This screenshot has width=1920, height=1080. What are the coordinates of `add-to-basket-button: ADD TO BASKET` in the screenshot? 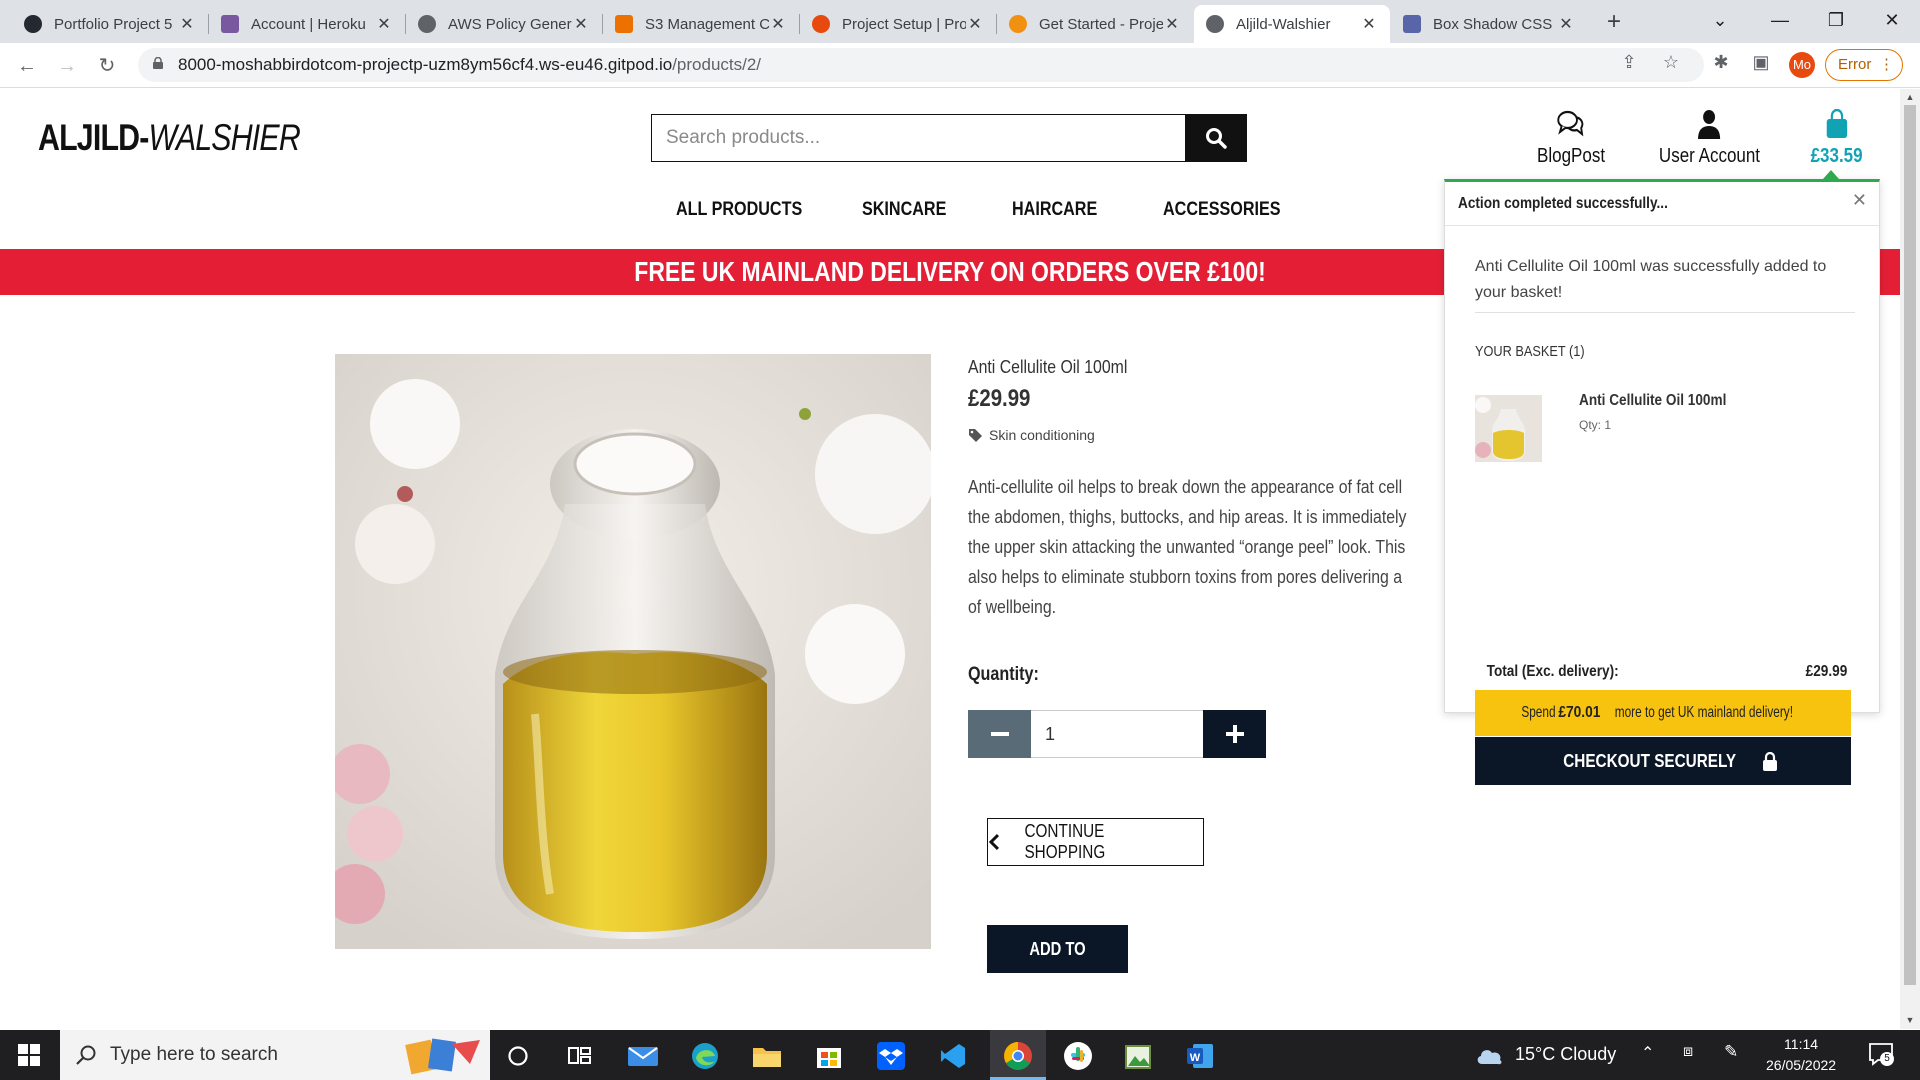 It's located at (1057, 966).